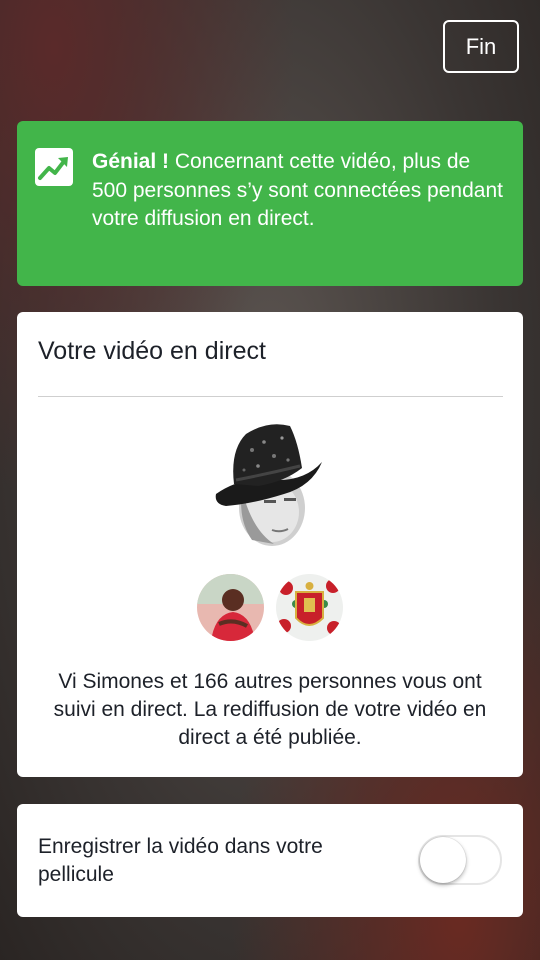 Image resolution: width=540 pixels, height=960 pixels. What do you see at coordinates (131, 161) in the screenshot?
I see `banner-bold-text: Génial !` at bounding box center [131, 161].